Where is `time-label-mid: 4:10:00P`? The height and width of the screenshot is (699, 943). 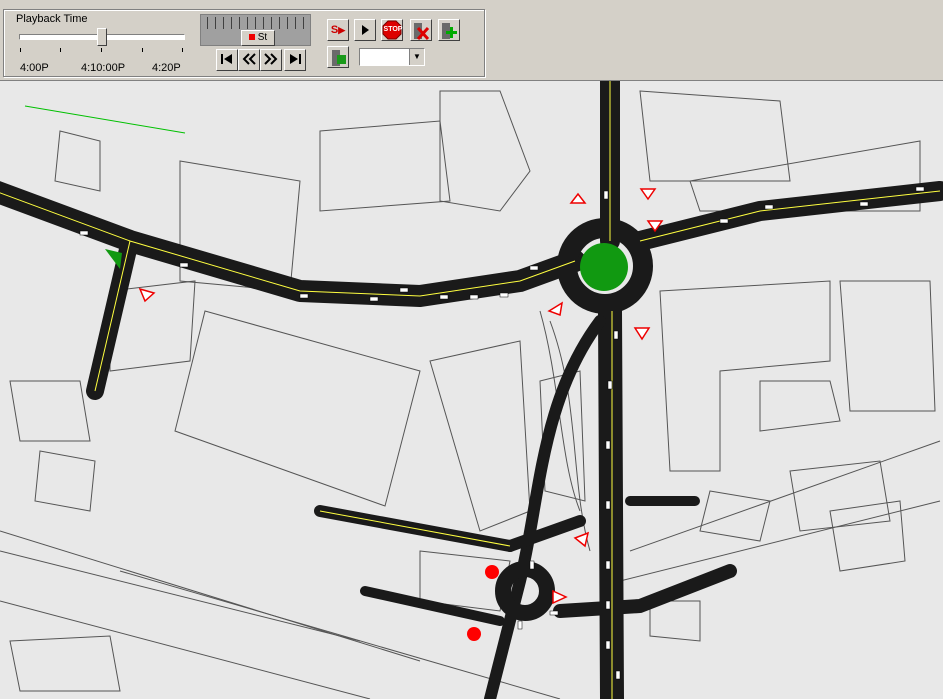 time-label-mid: 4:10:00P is located at coordinates (103, 68).